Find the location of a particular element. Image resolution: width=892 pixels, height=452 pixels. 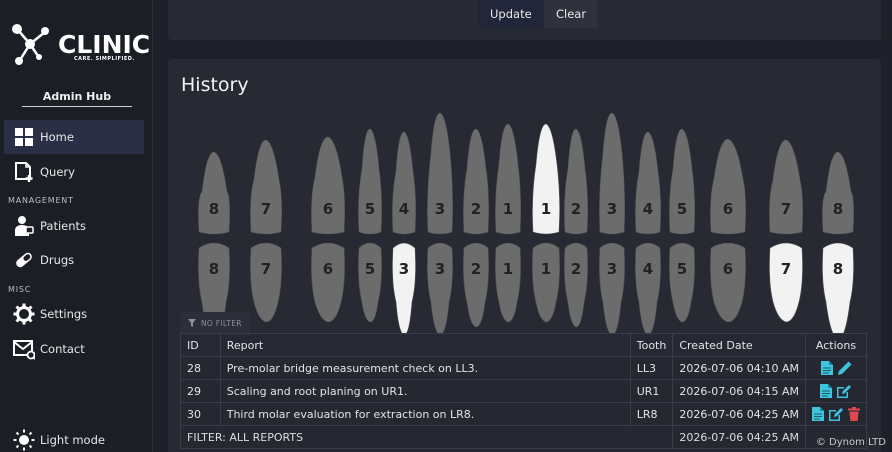

history-title: History is located at coordinates (215, 85).